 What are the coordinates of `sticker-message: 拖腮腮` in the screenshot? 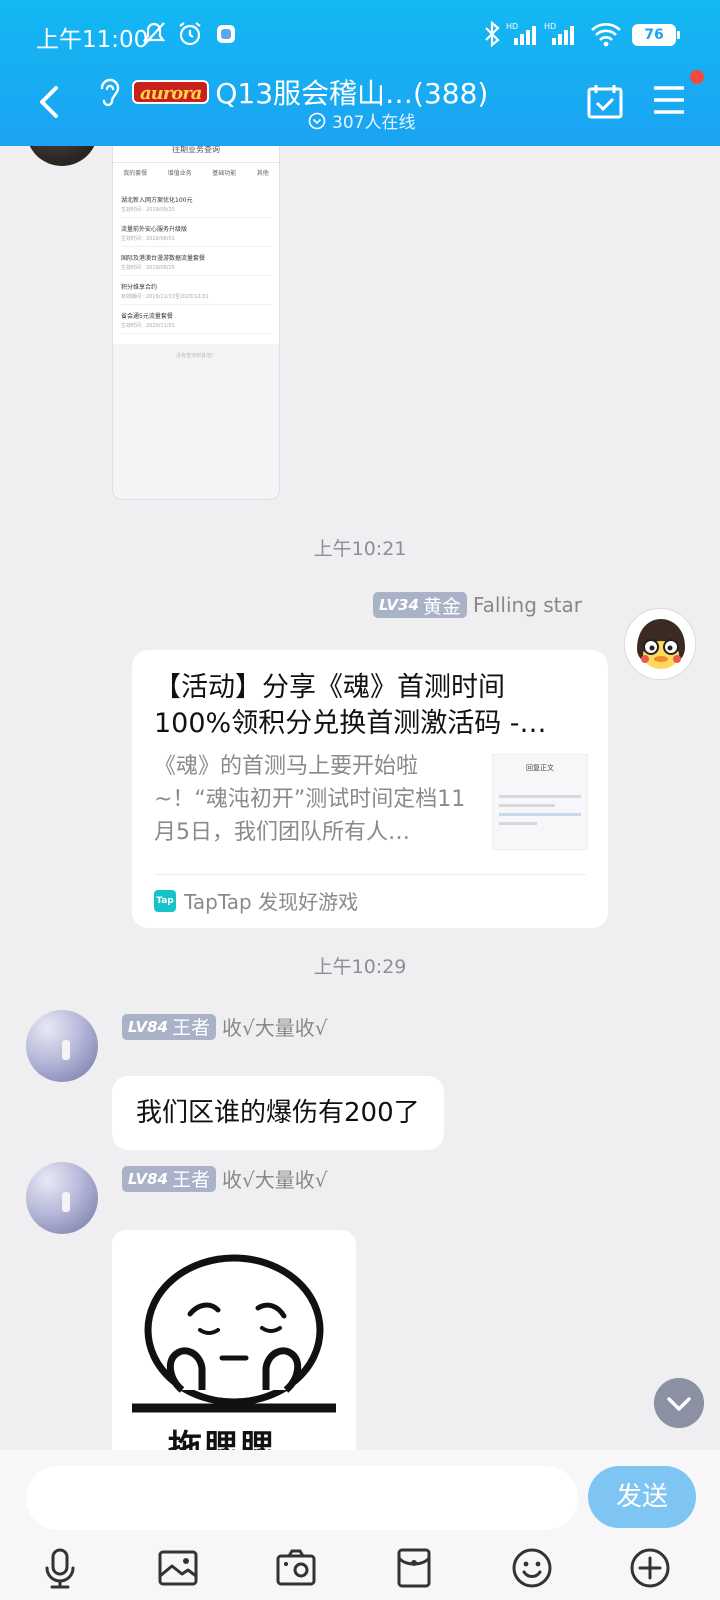 It's located at (234, 1340).